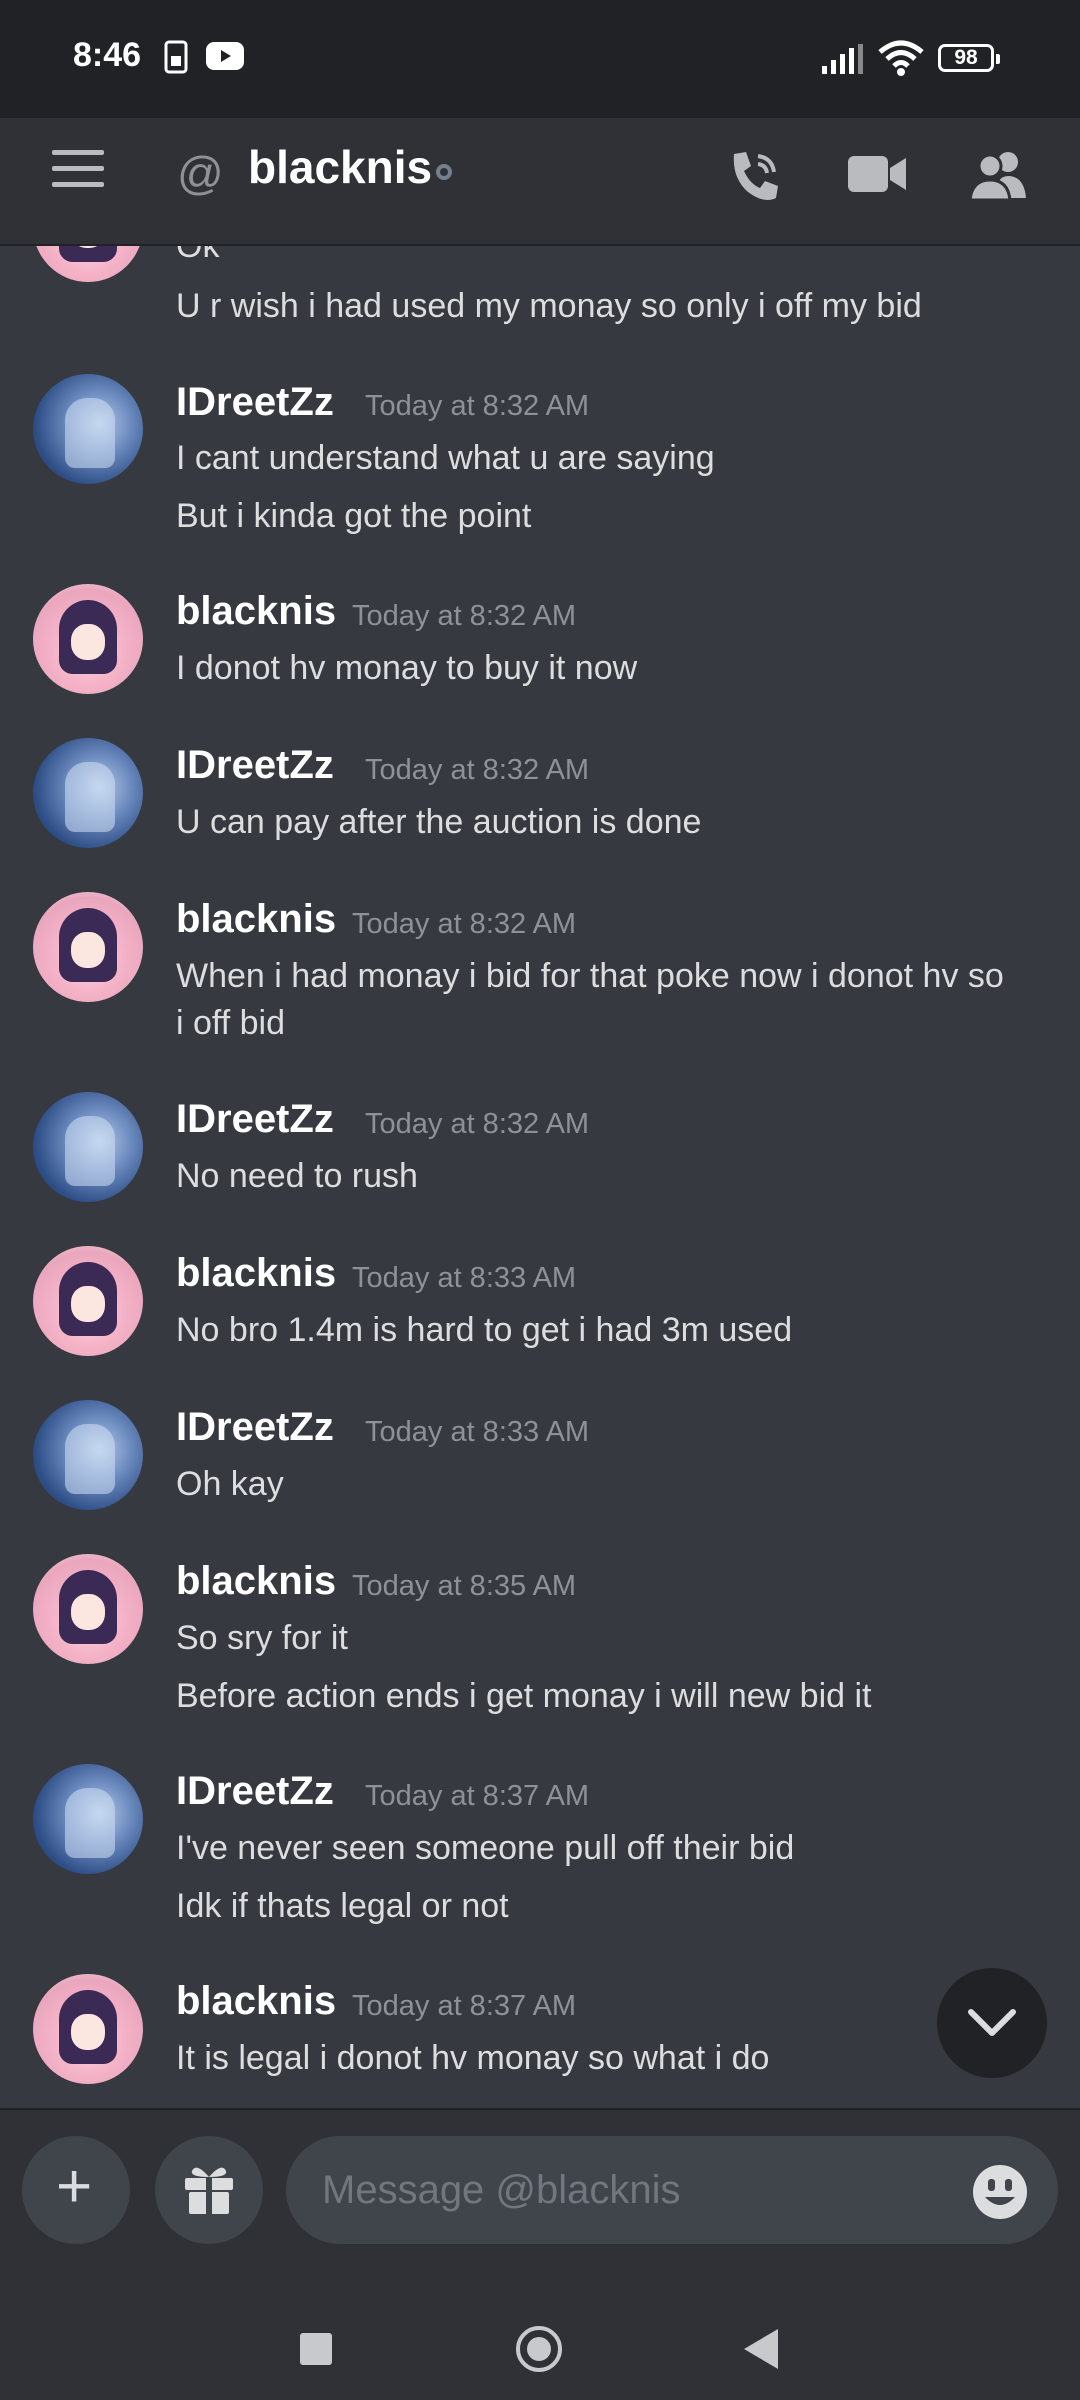 The image size is (1080, 2400). What do you see at coordinates (231, 1023) in the screenshot?
I see `message-text: i off bid` at bounding box center [231, 1023].